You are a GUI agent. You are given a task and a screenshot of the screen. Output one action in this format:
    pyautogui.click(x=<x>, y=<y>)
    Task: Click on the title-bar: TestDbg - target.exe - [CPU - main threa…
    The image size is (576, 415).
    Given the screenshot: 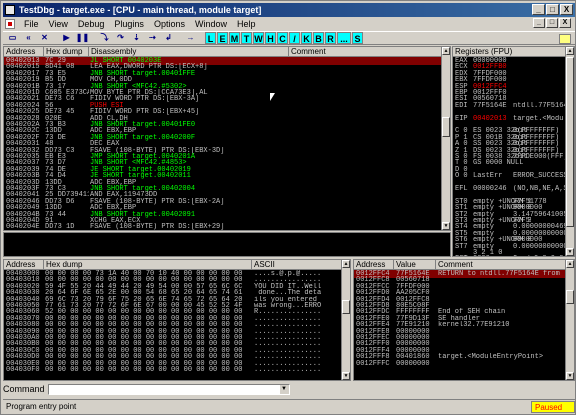 What is the action you would take?
    pyautogui.click(x=289, y=10)
    